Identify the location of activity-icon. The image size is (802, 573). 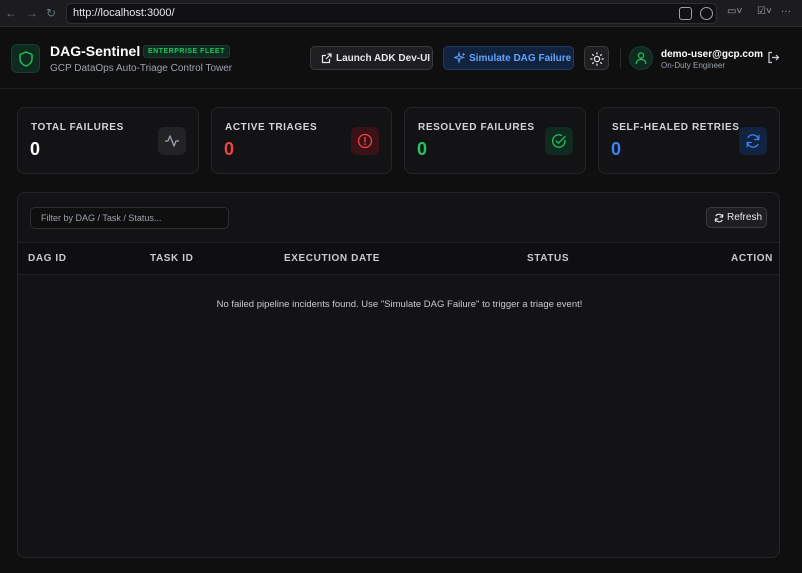
(172, 141).